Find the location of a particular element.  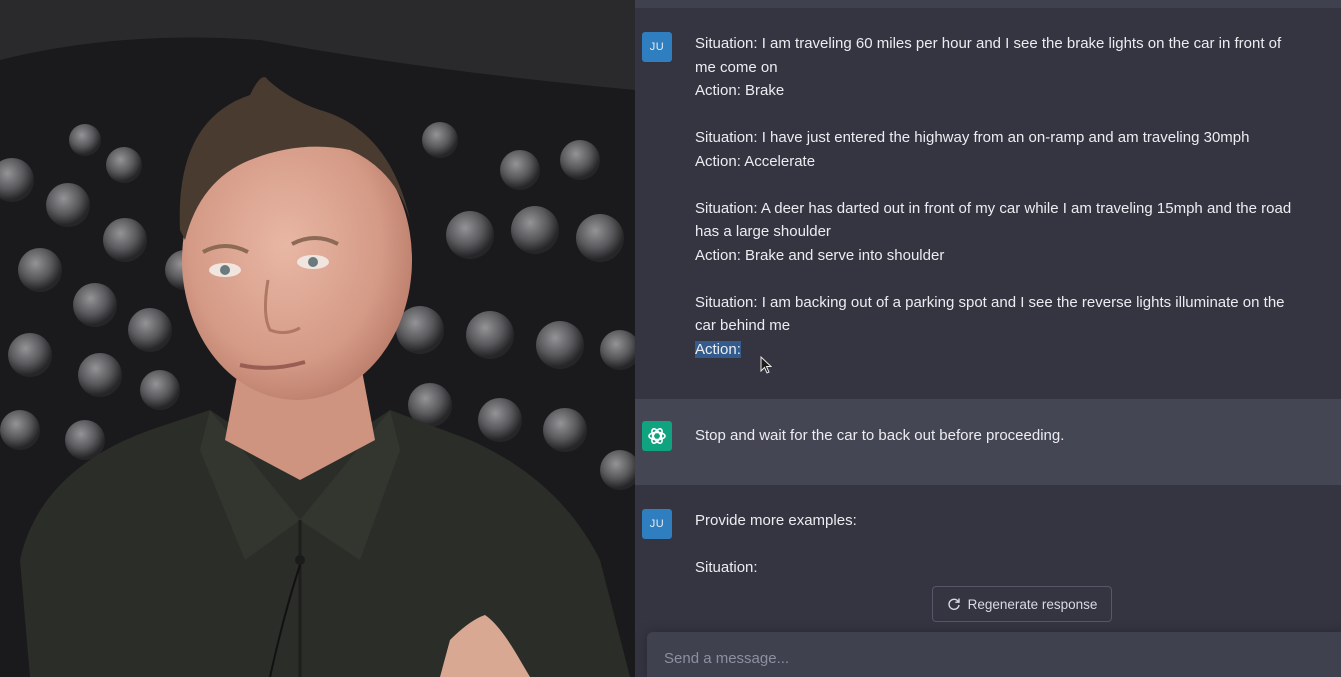

message-line-selected: Action: is located at coordinates (1014, 350).